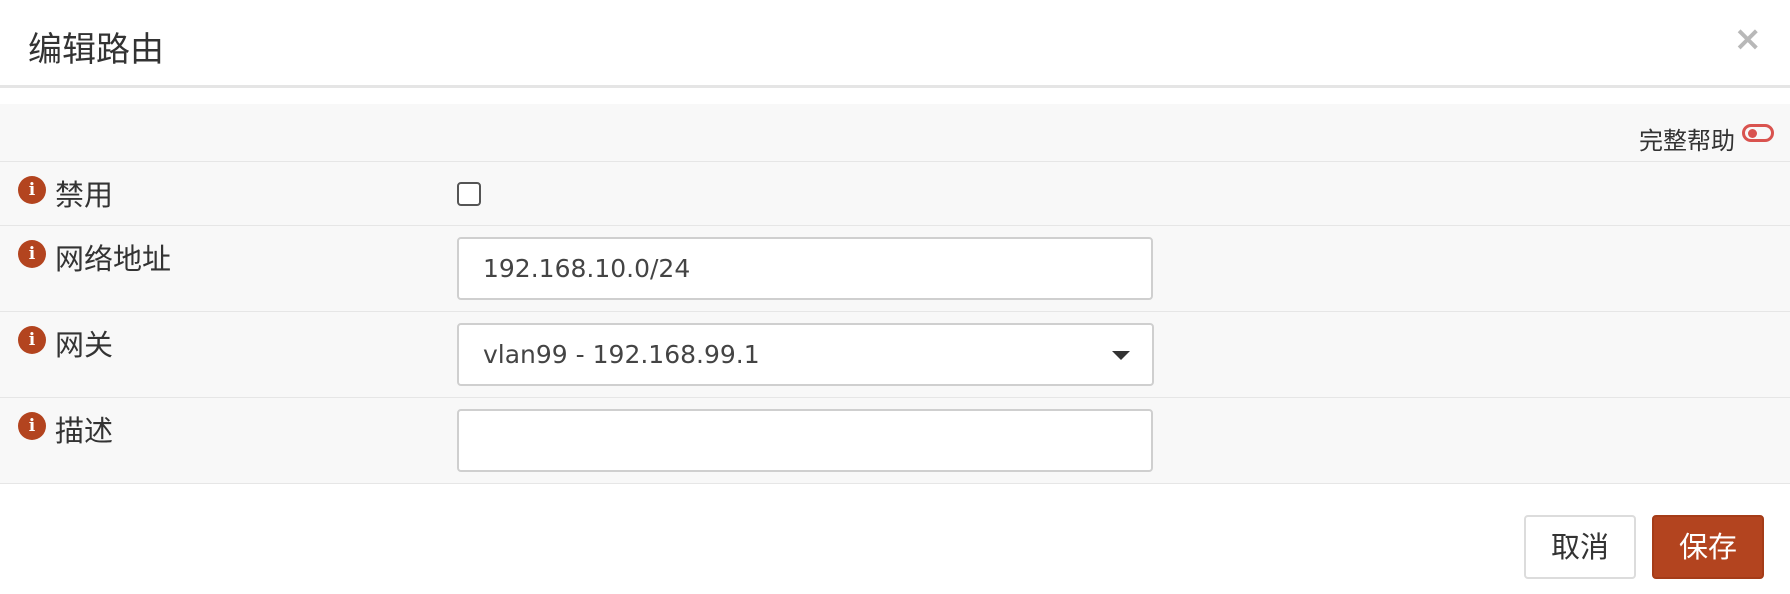 This screenshot has height=594, width=1790. What do you see at coordinates (895, 133) in the screenshot?
I see `full-help-row: 完整帮助` at bounding box center [895, 133].